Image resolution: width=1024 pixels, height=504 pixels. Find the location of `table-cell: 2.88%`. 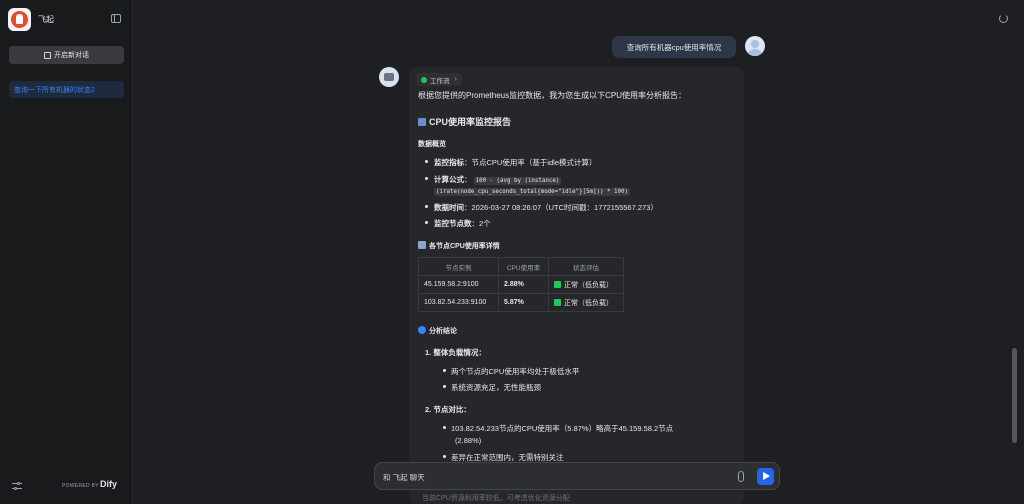

table-cell: 2.88% is located at coordinates (523, 284).